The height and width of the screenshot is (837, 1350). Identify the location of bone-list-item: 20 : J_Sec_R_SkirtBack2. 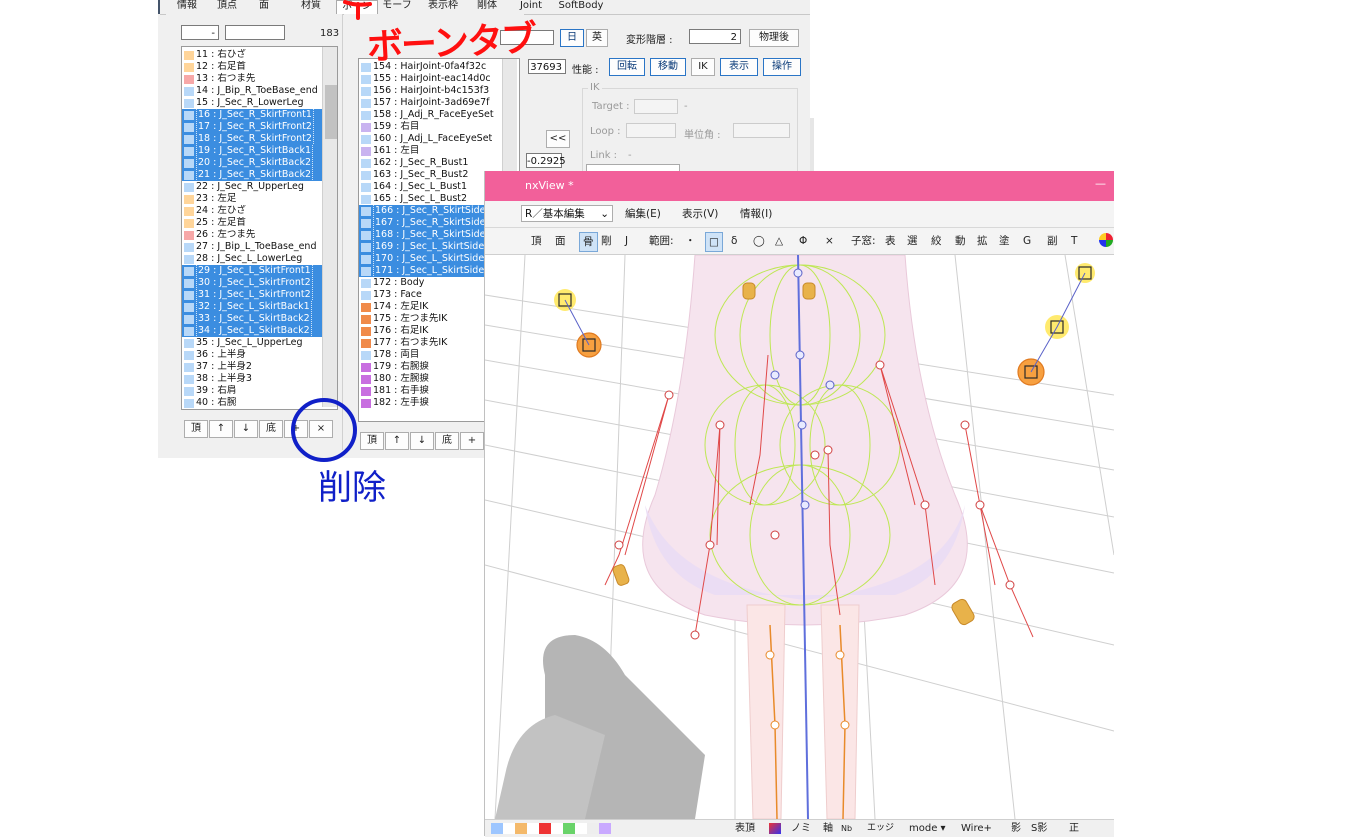
(259, 163).